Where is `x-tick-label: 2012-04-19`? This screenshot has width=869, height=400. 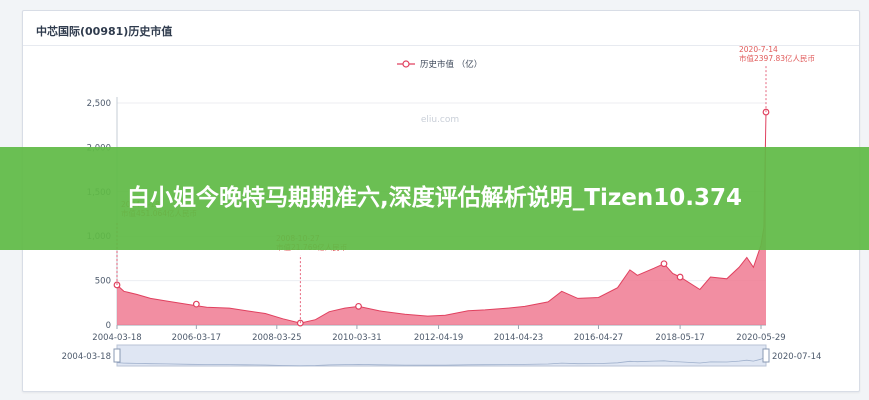 x-tick-label: 2012-04-19 is located at coordinates (438, 338).